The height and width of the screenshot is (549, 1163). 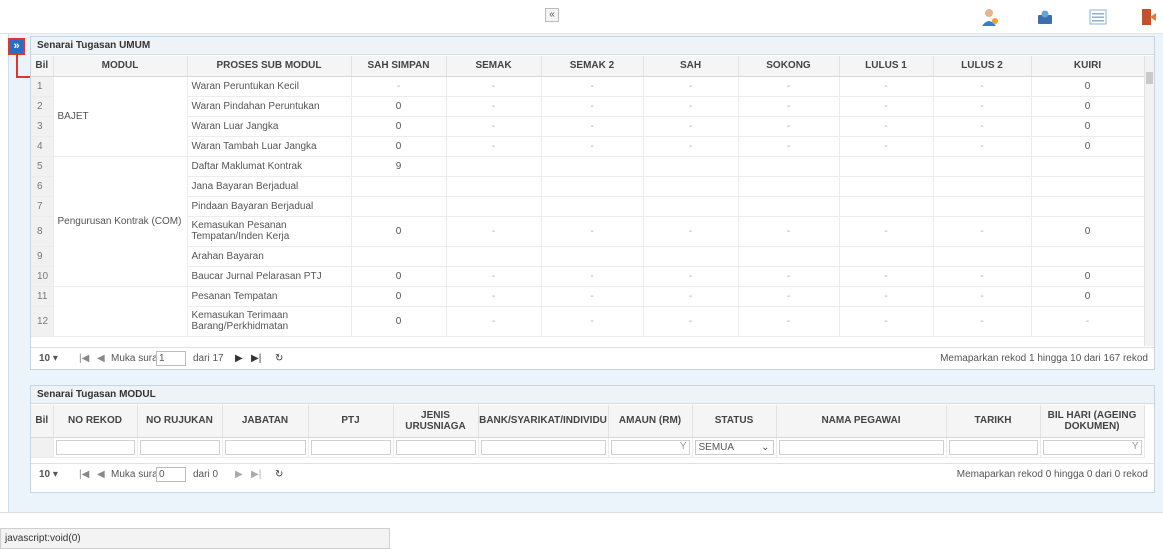 What do you see at coordinates (1148, 17) in the screenshot?
I see `logout-icon` at bounding box center [1148, 17].